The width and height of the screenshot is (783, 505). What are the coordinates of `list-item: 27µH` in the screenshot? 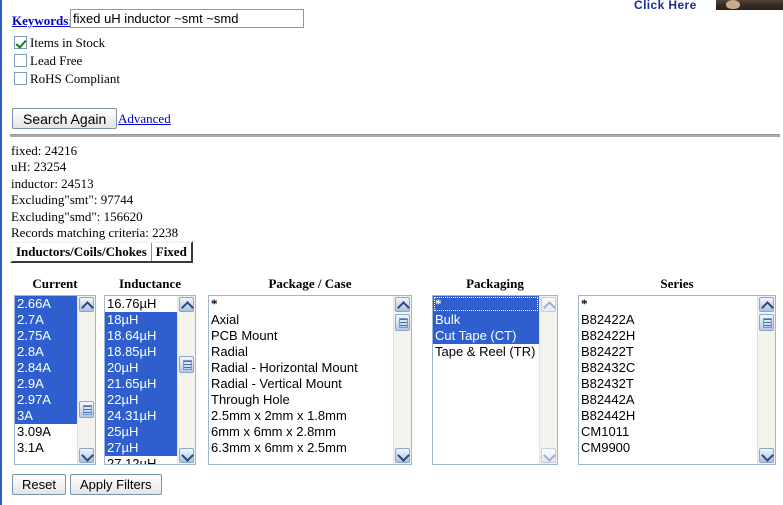 It's located at (141, 448).